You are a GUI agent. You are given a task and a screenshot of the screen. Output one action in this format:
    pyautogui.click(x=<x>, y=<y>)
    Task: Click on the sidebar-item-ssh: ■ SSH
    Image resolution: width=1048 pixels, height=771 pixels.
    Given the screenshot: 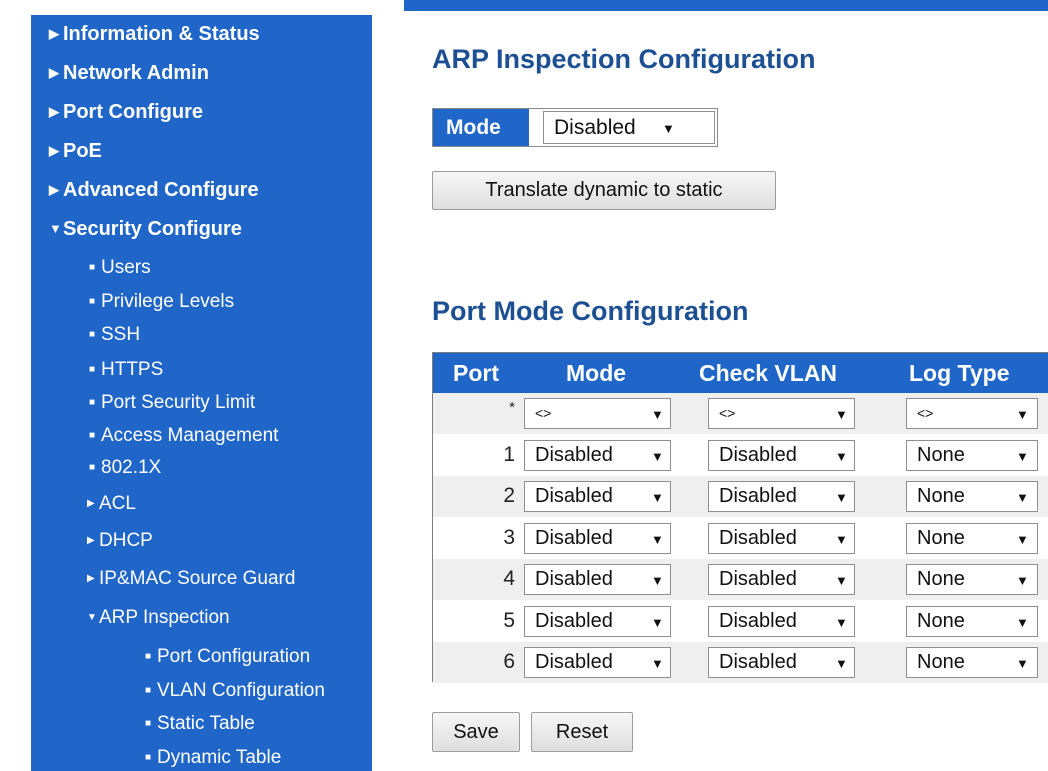 What is the action you would take?
    pyautogui.click(x=114, y=335)
    